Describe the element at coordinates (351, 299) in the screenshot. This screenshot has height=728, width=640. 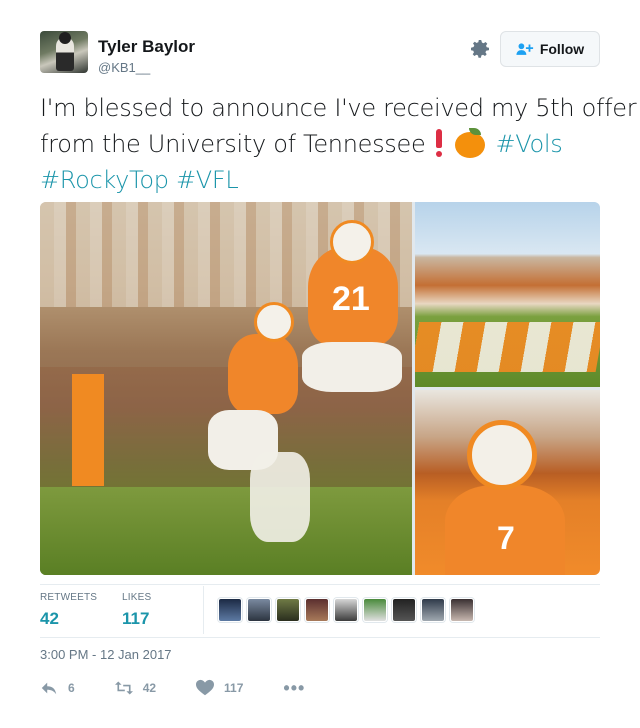
I see `jersey-number: 21` at that location.